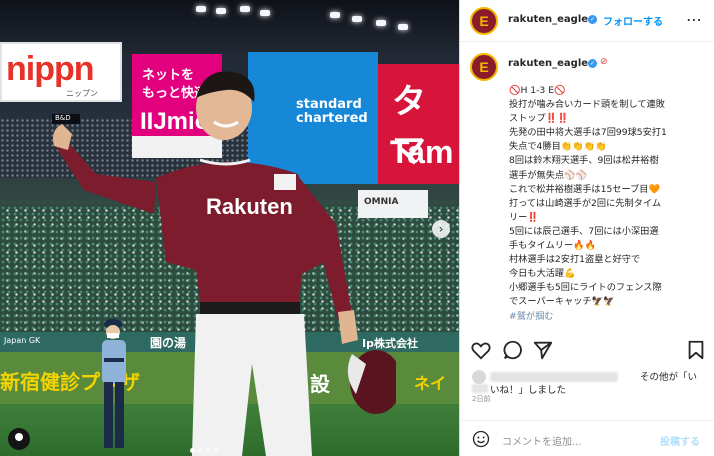 The width and height of the screenshot is (714, 456). What do you see at coordinates (542, 274) in the screenshot?
I see `caption-line: 今日も大活躍💪` at bounding box center [542, 274].